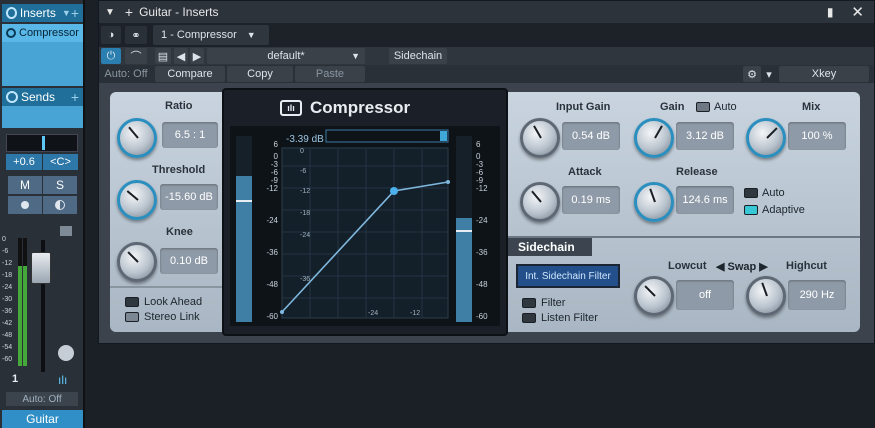 The width and height of the screenshot is (875, 428). What do you see at coordinates (705, 200) in the screenshot?
I see `release-value: 124.6 ms` at bounding box center [705, 200].